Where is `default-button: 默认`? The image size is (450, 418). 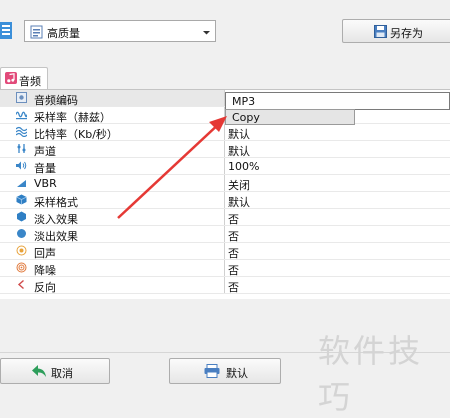 default-button: 默认 is located at coordinates (225, 371).